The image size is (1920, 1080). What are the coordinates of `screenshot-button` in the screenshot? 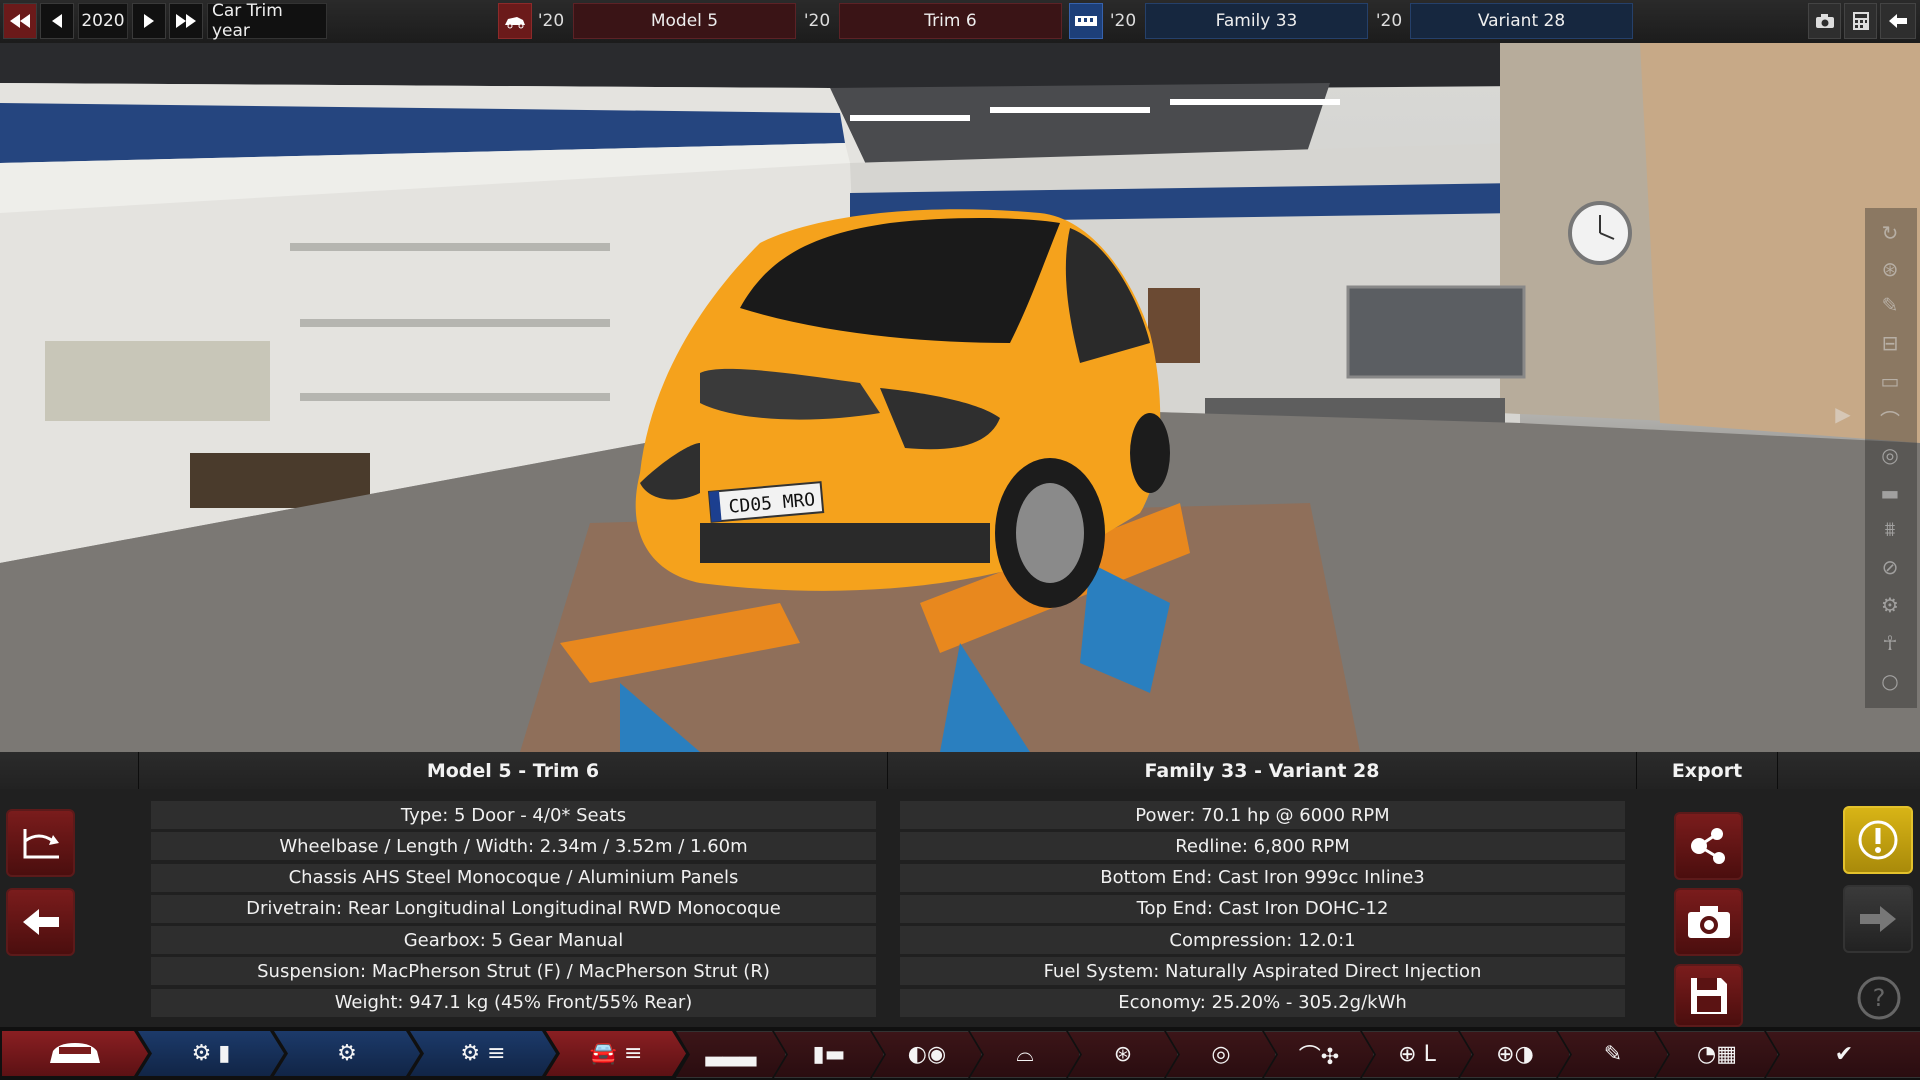 It's located at (1708, 922).